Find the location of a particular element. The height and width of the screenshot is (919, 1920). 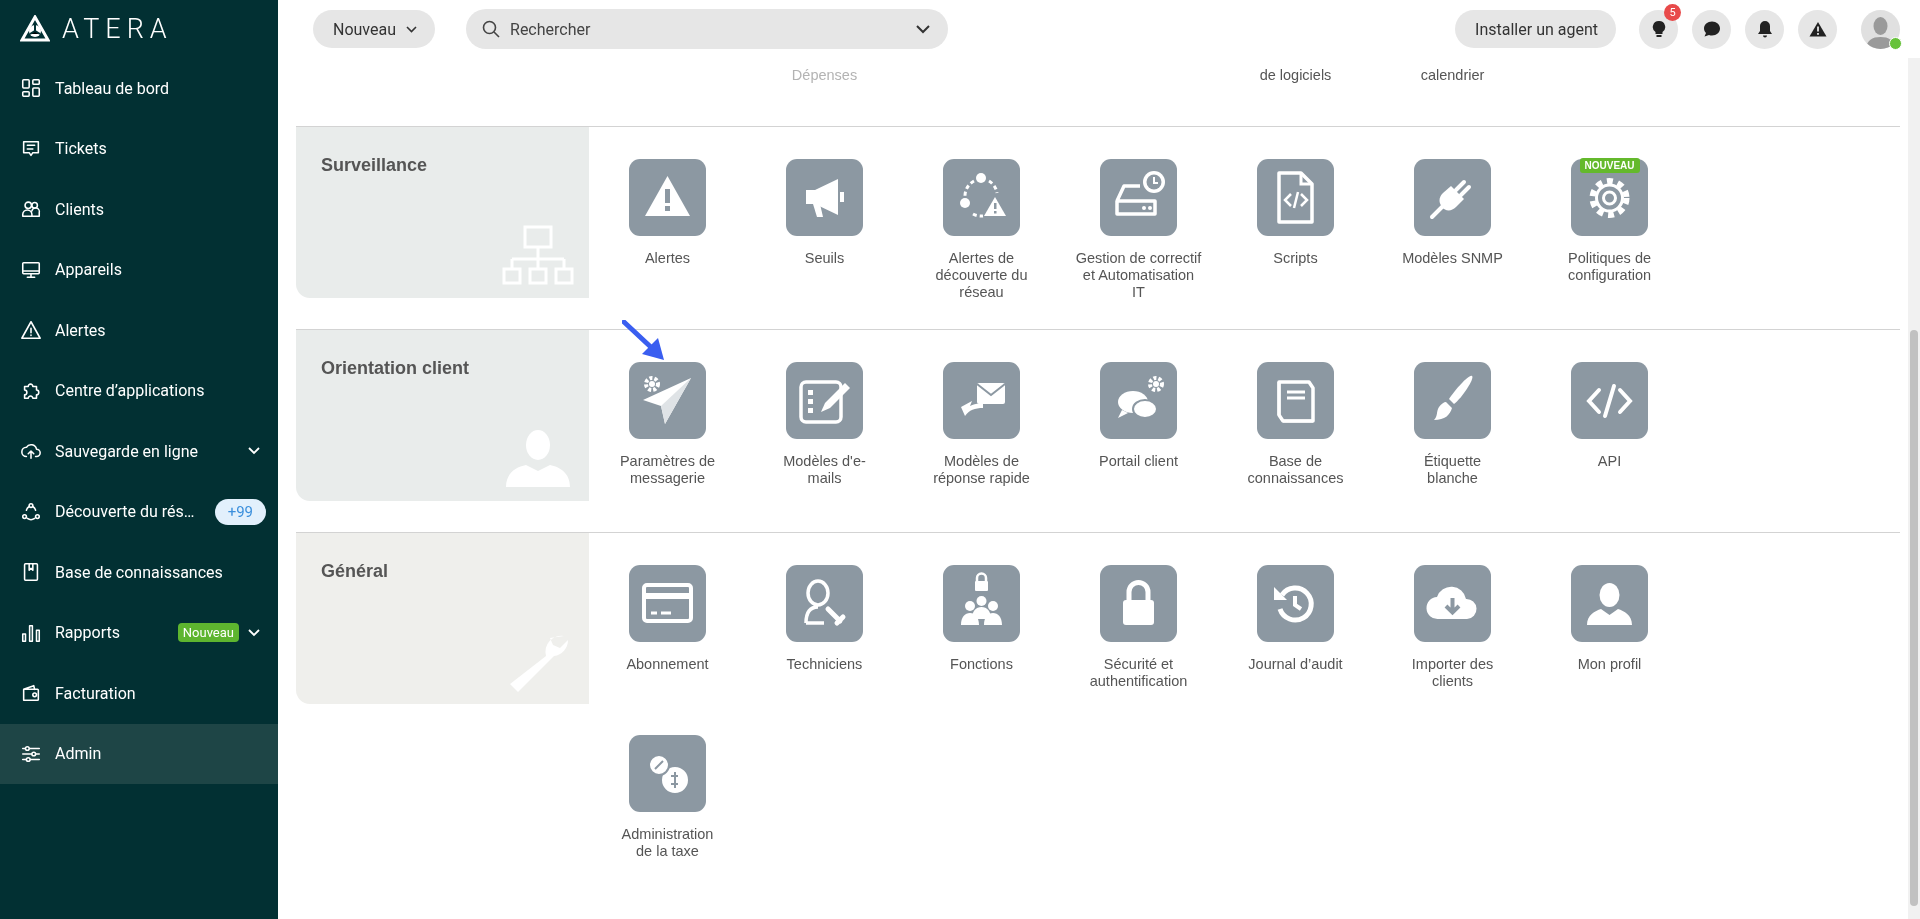

chat-gear-icon is located at coordinates (1138, 400).